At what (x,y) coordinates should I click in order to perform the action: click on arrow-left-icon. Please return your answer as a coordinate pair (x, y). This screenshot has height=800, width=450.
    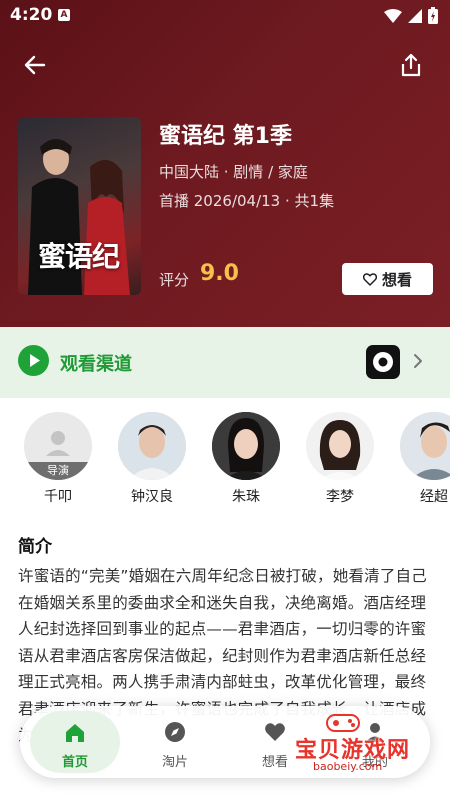
    Looking at the image, I should click on (35, 65).